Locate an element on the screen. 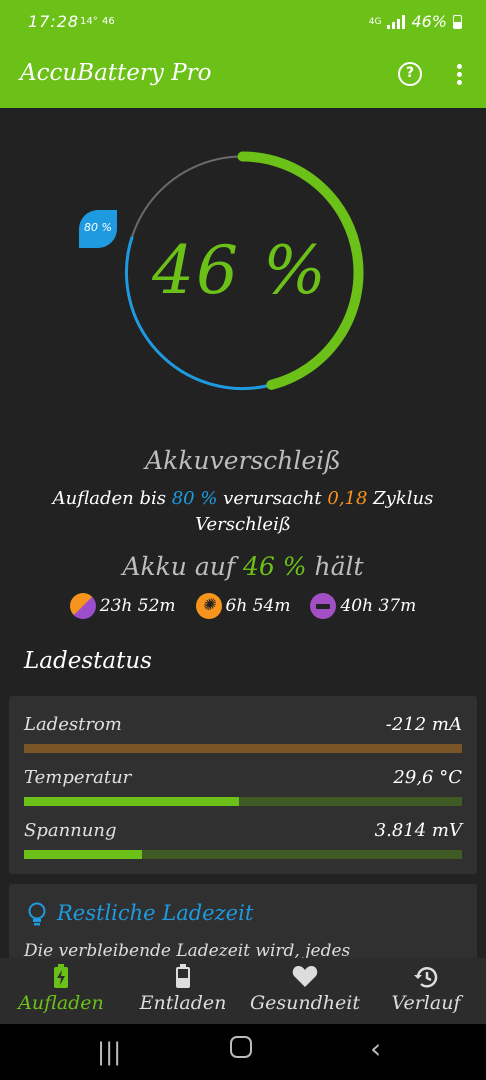 The image size is (486, 1080). history-icon is located at coordinates (426, 977).